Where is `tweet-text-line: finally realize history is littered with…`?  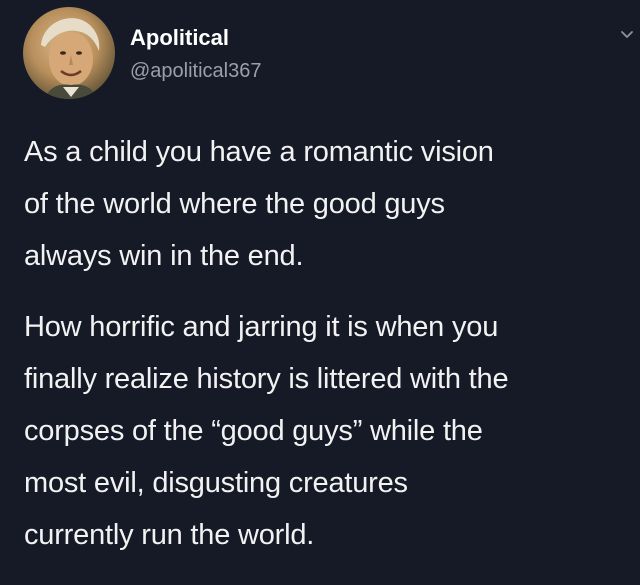 tweet-text-line: finally realize history is littered with… is located at coordinates (266, 379).